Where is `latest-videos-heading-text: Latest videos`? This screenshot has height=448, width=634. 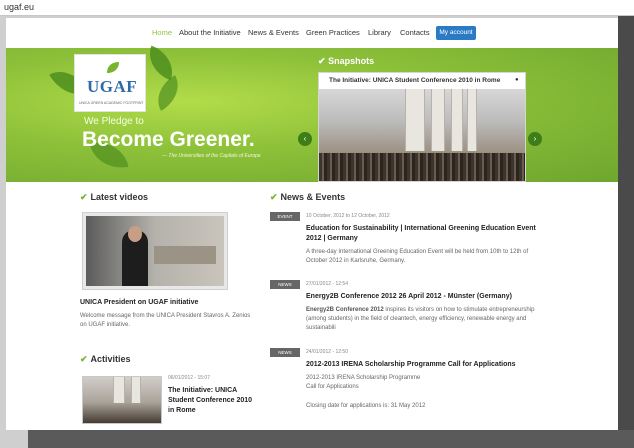
latest-videos-heading-text: Latest videos is located at coordinates (119, 197).